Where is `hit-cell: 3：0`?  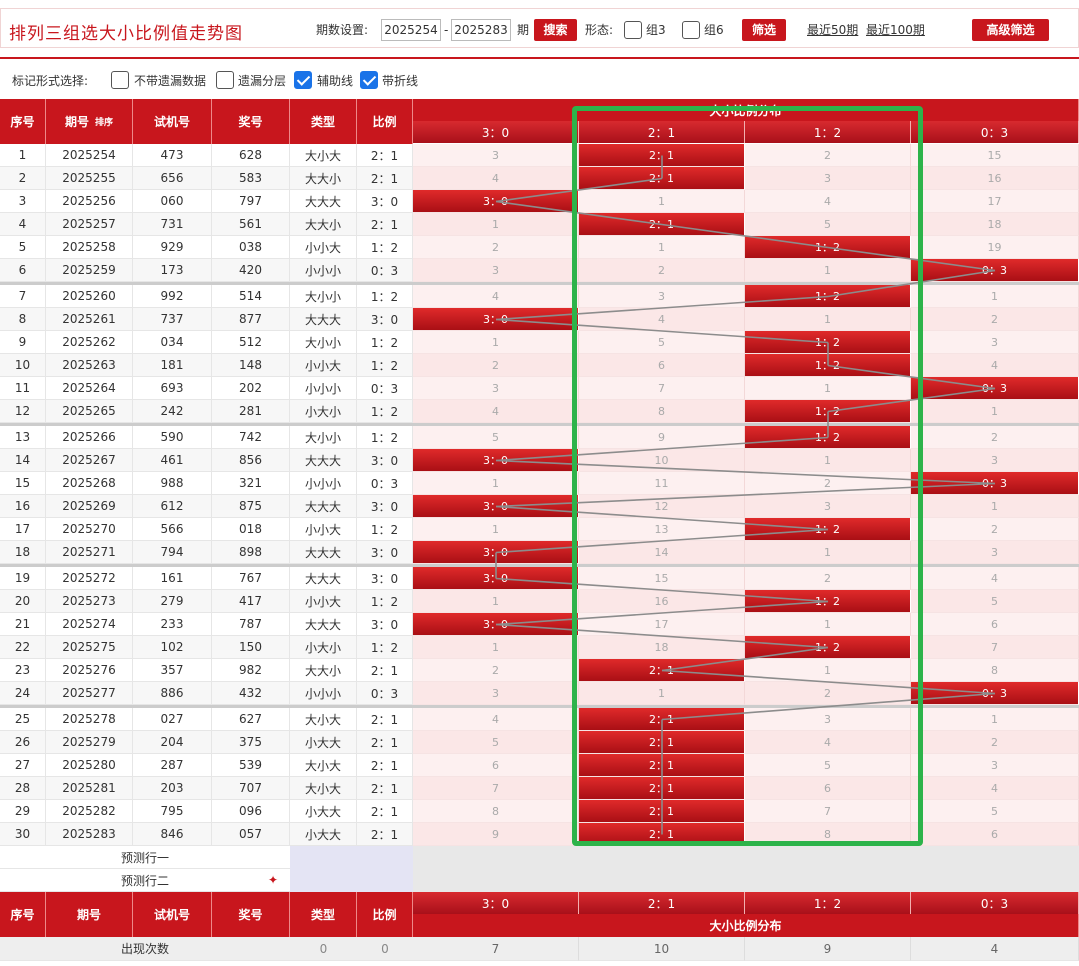
hit-cell: 3：0 is located at coordinates (496, 624).